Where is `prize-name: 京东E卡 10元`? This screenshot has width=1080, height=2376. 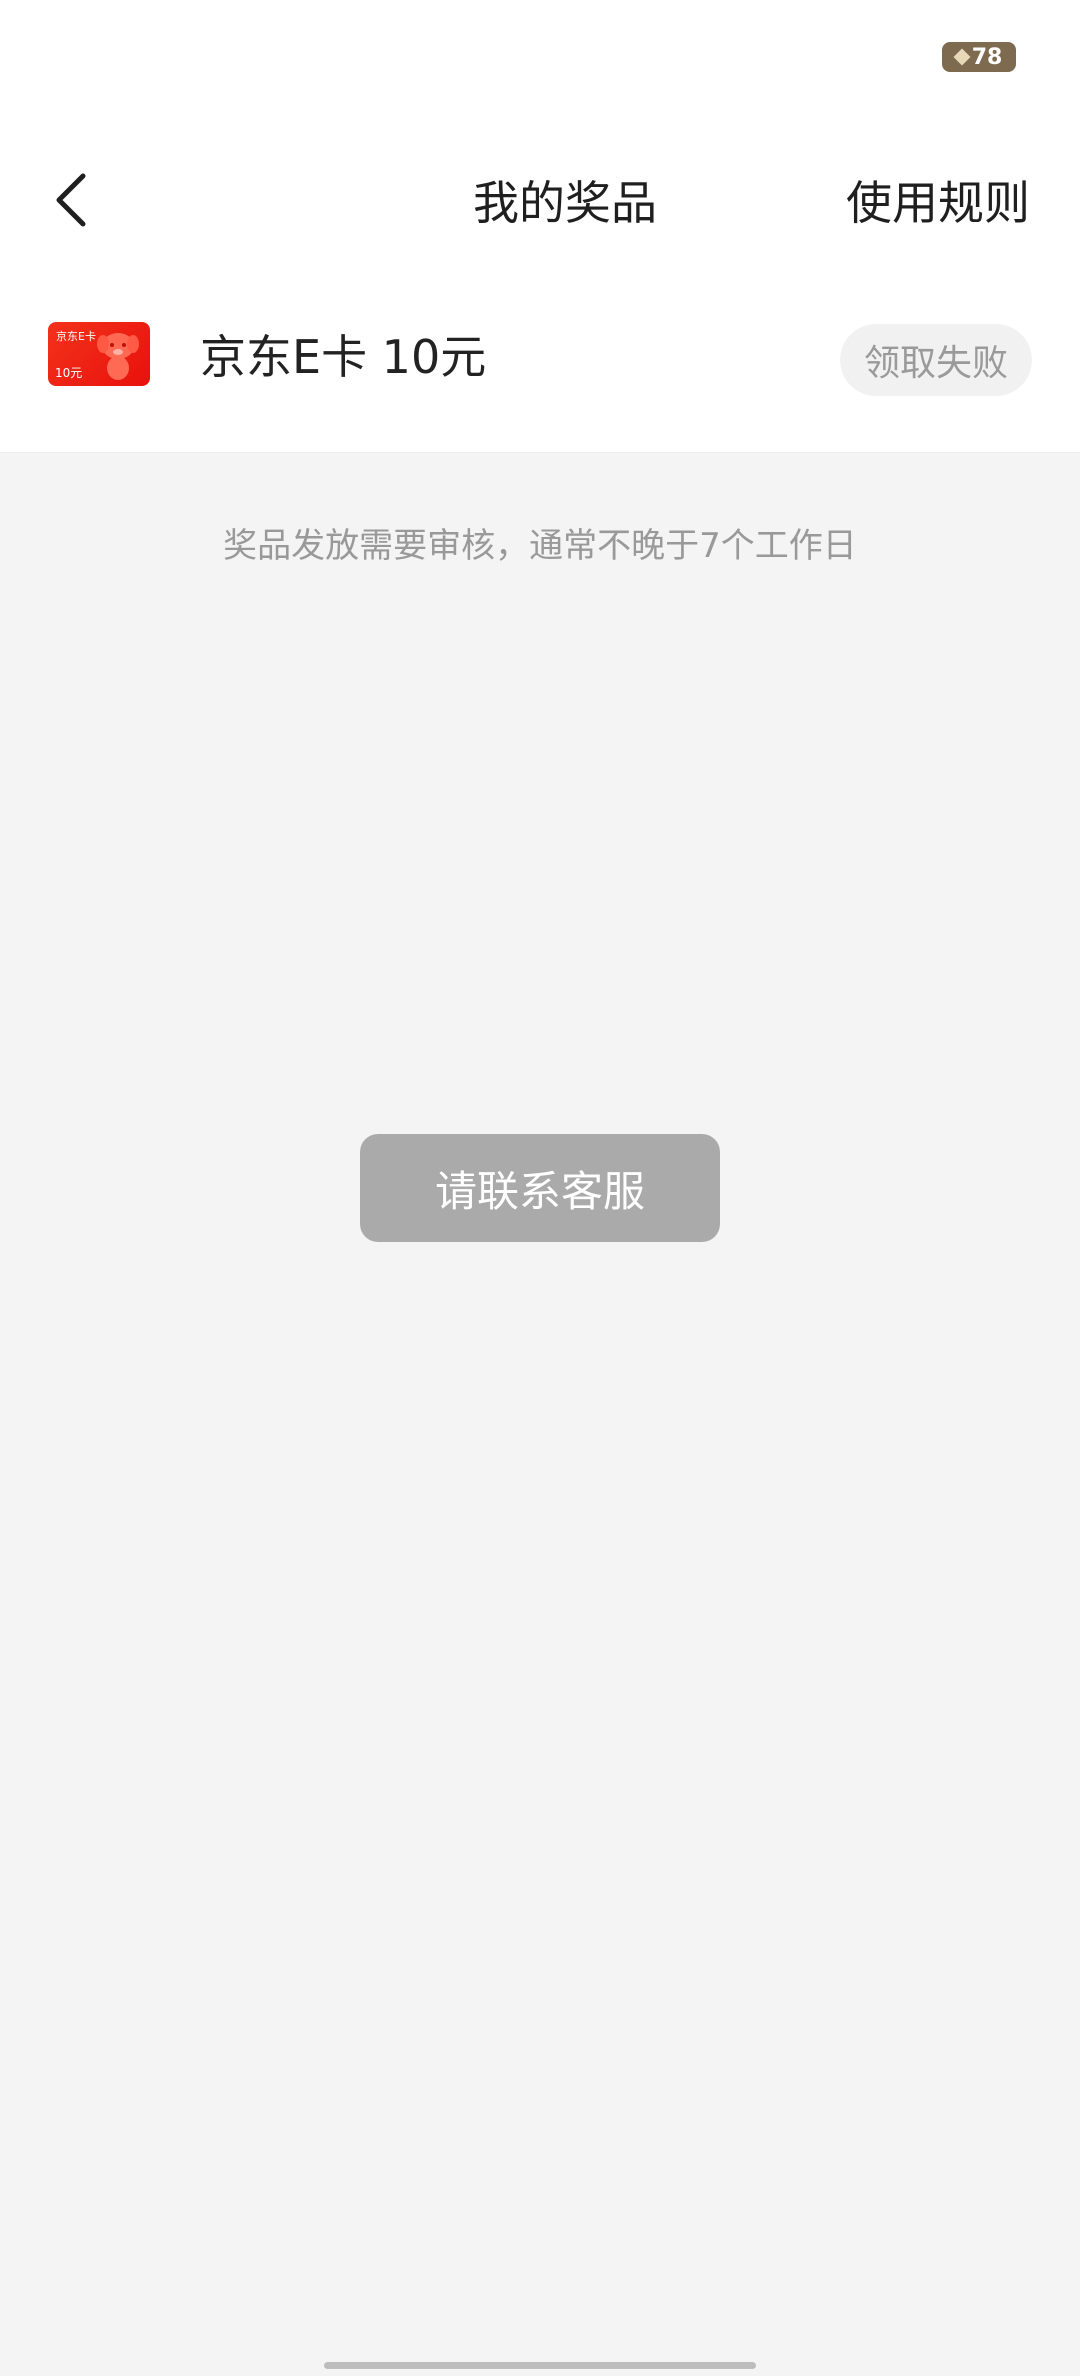 prize-name: 京东E卡 10元 is located at coordinates (343, 357).